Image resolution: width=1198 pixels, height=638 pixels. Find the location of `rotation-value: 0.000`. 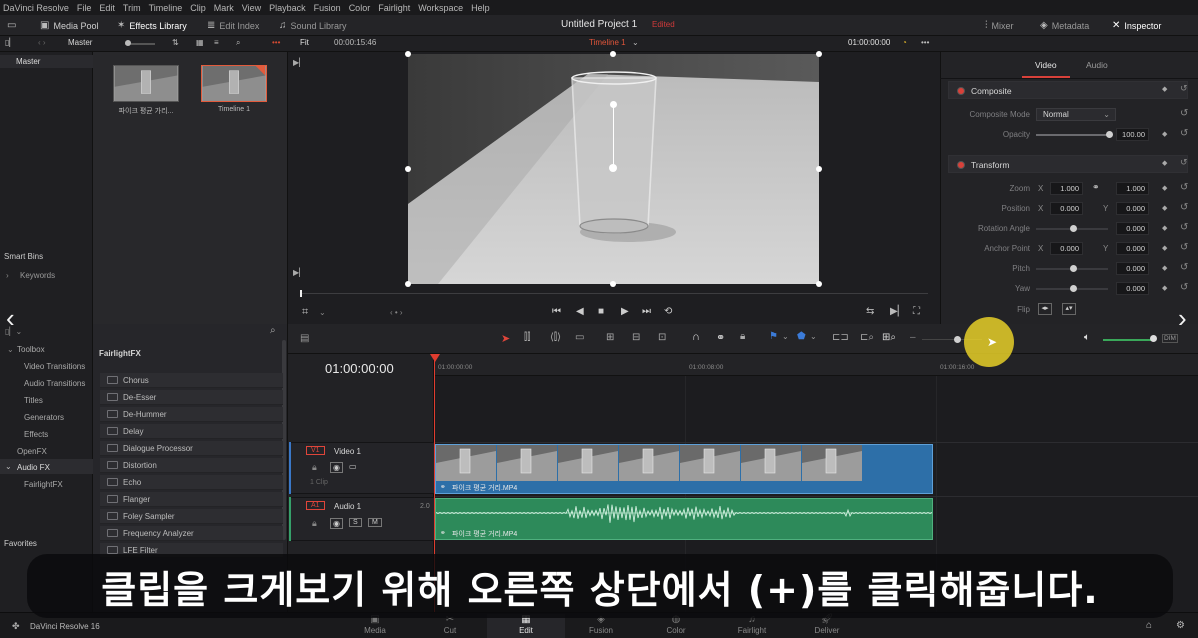

rotation-value: 0.000 is located at coordinates (1132, 228).